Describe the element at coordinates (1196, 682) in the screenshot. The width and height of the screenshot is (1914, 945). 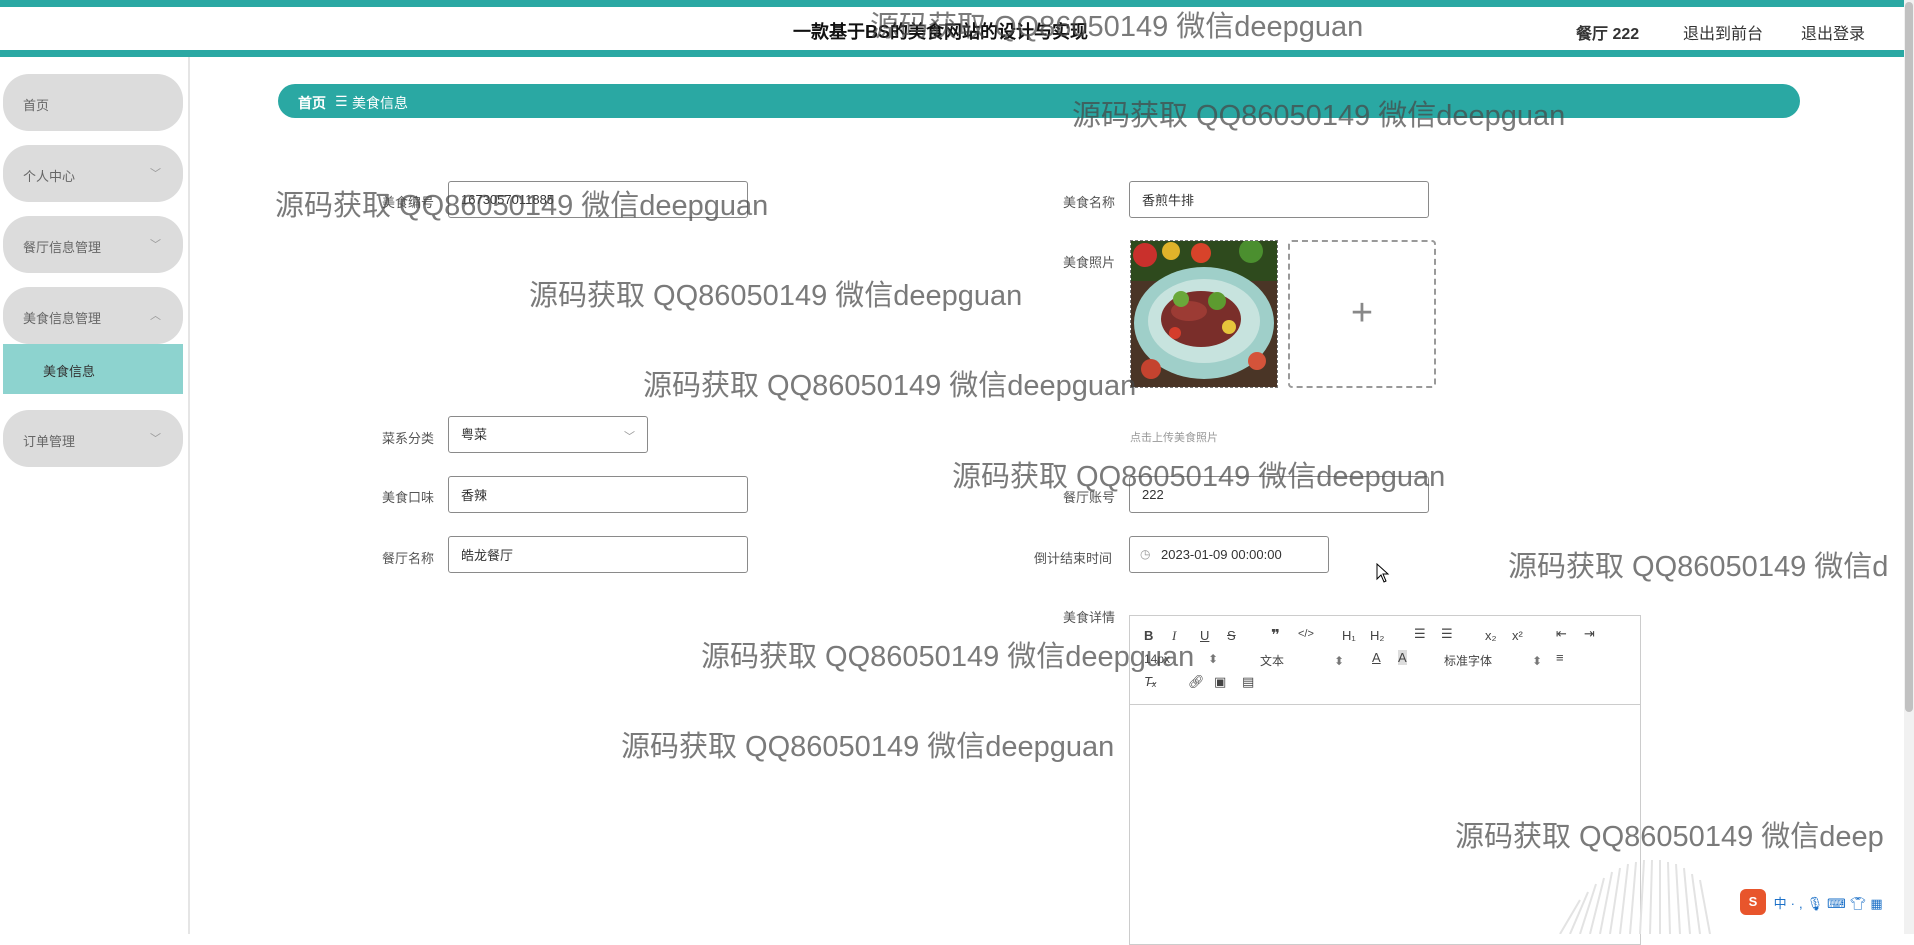
I see `link-icon: 🔗︎` at that location.